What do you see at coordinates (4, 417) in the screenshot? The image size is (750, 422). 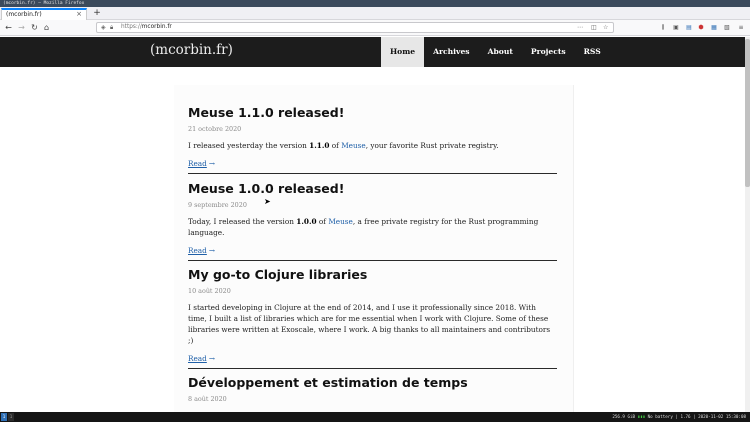 I see `workspace-1: 1` at bounding box center [4, 417].